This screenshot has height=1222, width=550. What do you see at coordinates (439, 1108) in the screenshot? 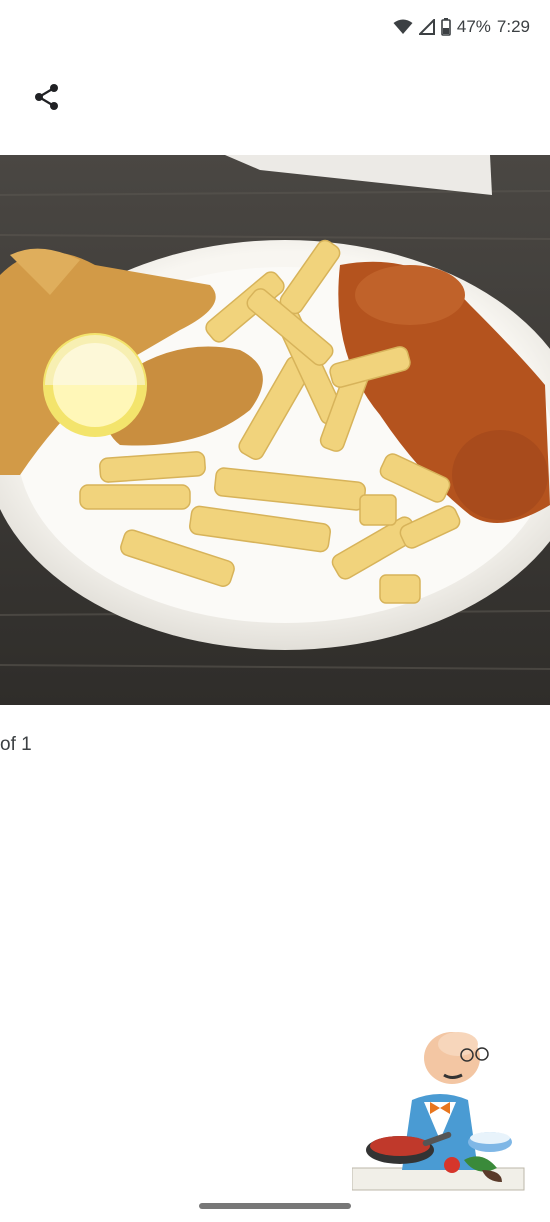
I see `chef-illustration` at bounding box center [439, 1108].